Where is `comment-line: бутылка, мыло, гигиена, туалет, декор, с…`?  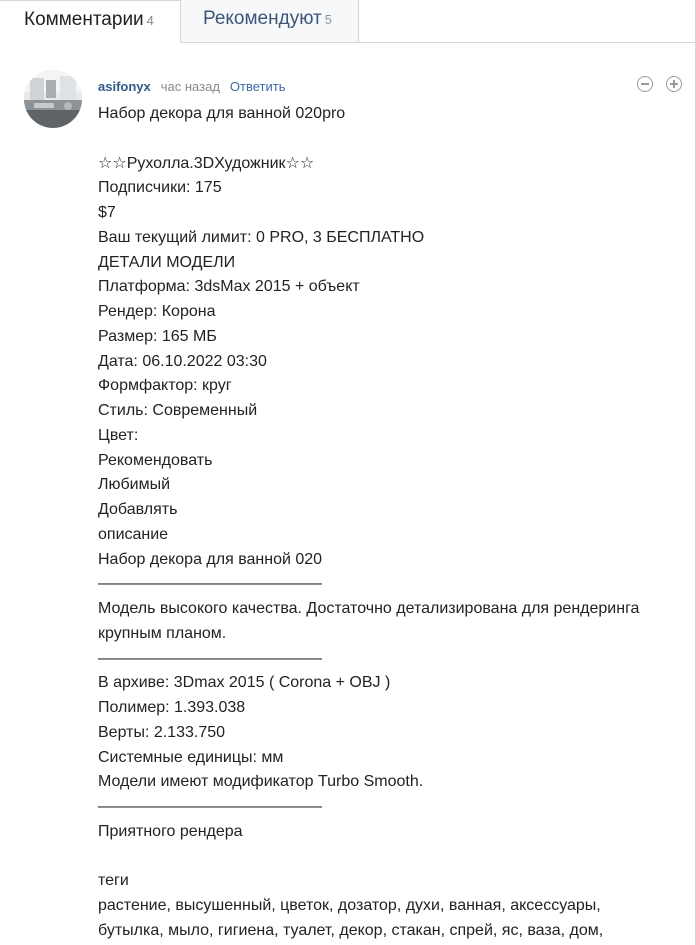
comment-line: бутылка, мыло, гигиена, туалет, декор, с… is located at coordinates (351, 930).